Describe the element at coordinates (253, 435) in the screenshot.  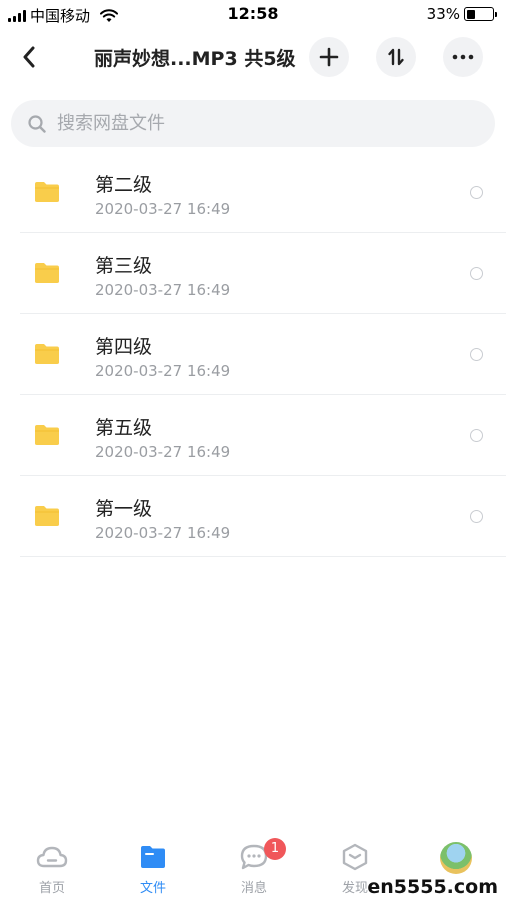
I see `list-item: 第五级 2020-03-27 16:49` at that location.